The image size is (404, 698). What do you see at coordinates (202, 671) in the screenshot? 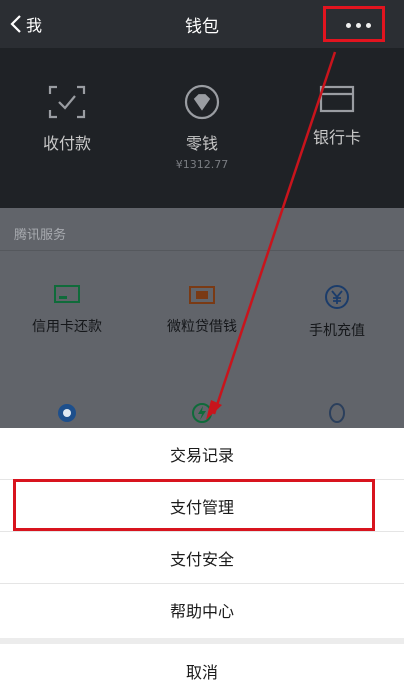
I see `cancel-button: 取消` at bounding box center [202, 671].